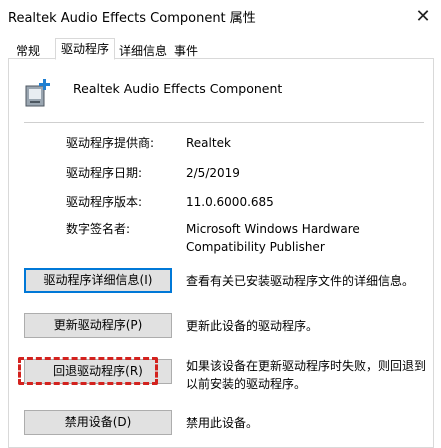 The image size is (441, 448). Describe the element at coordinates (143, 50) in the screenshot. I see `tab-details: 详细信息` at that location.